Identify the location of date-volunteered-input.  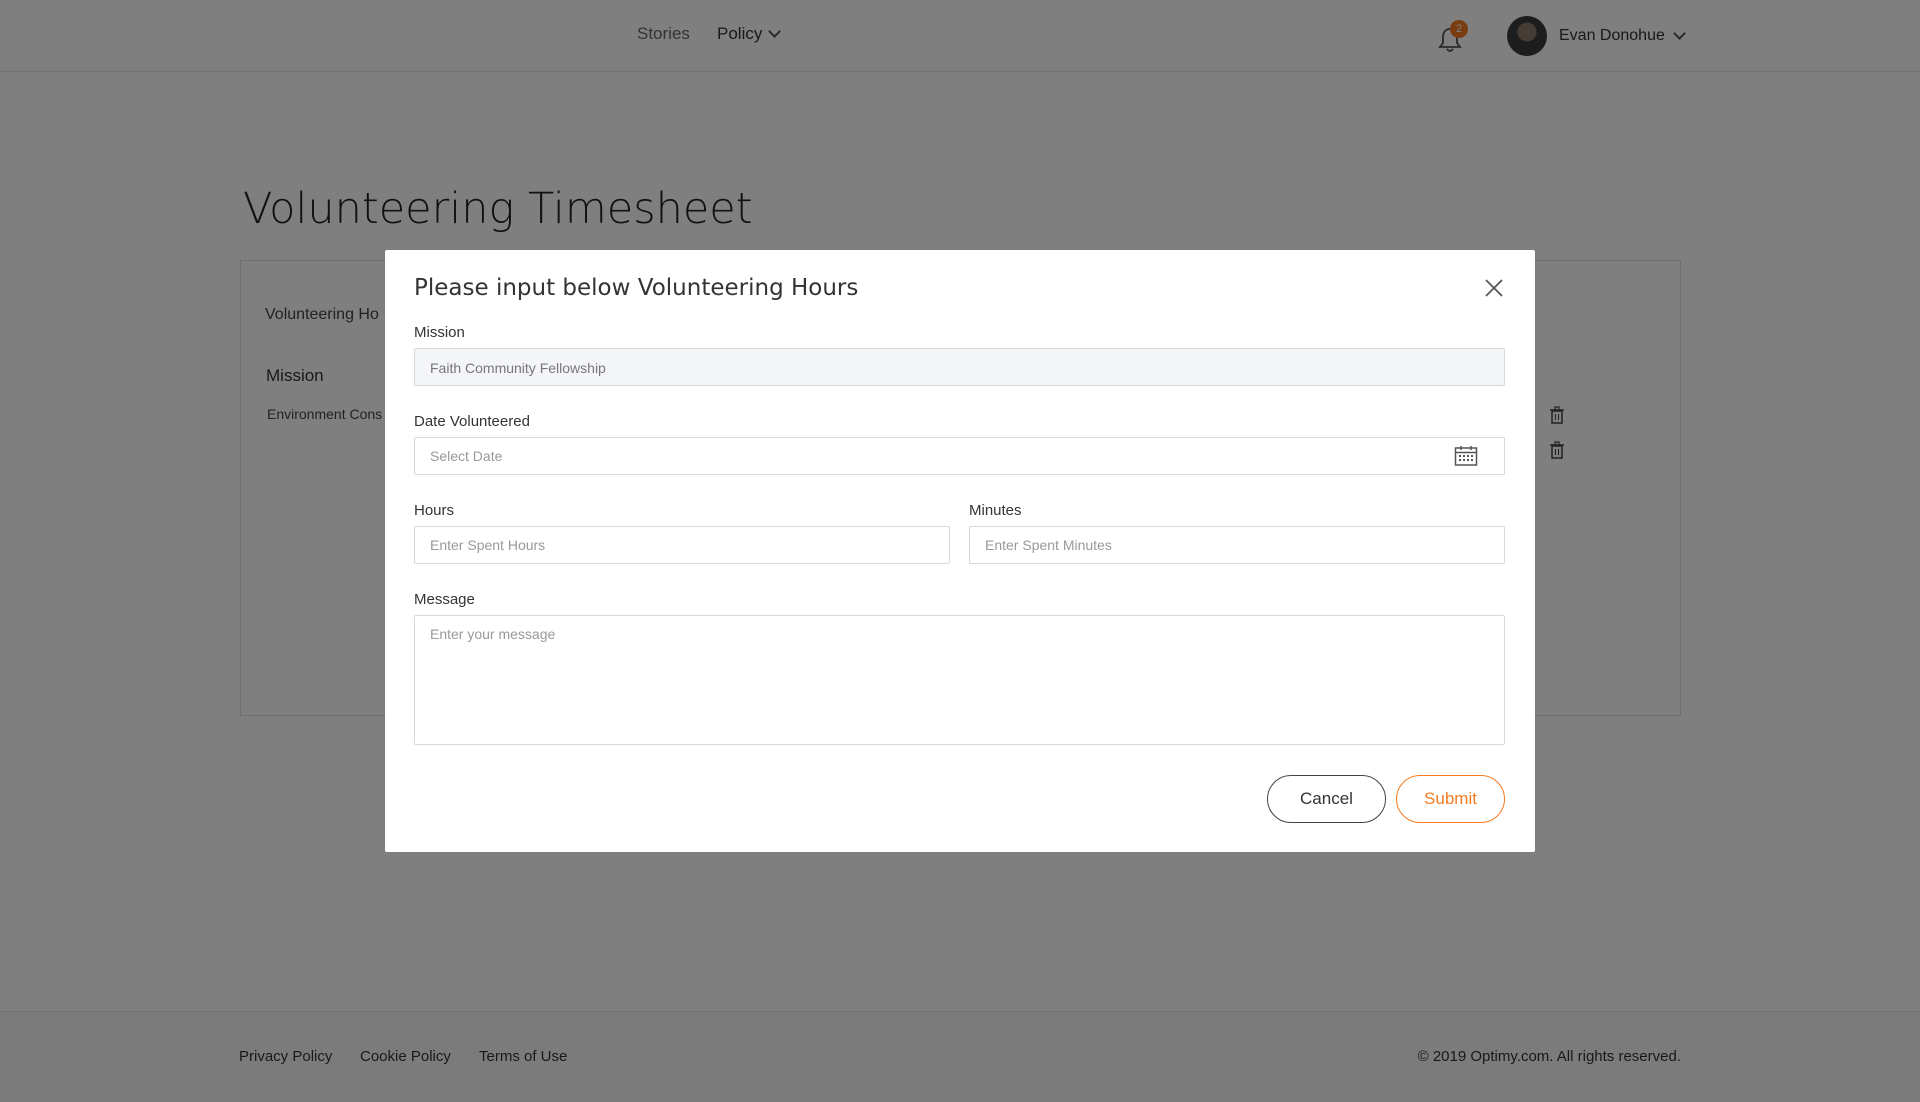
(959, 456).